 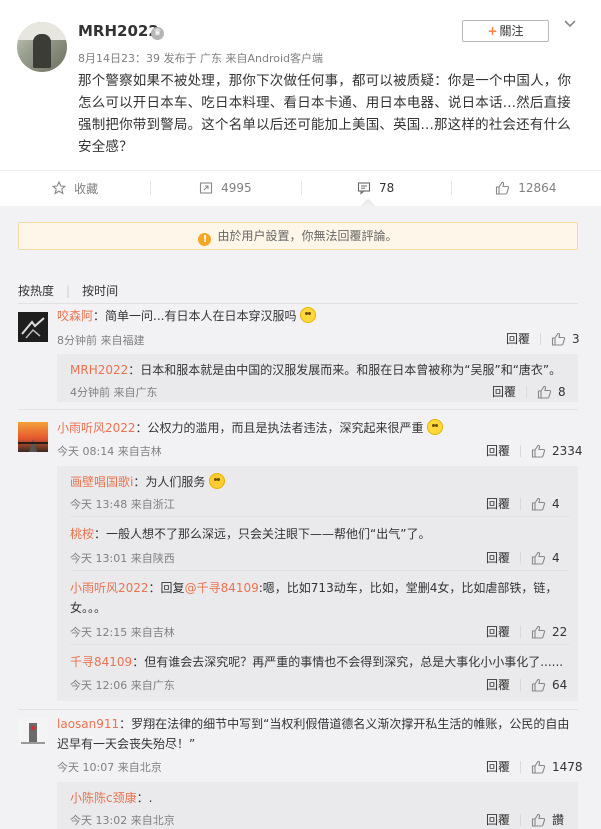 What do you see at coordinates (307, 236) in the screenshot?
I see `notice-text: 由於用户設置，你無法回覆評論。` at bounding box center [307, 236].